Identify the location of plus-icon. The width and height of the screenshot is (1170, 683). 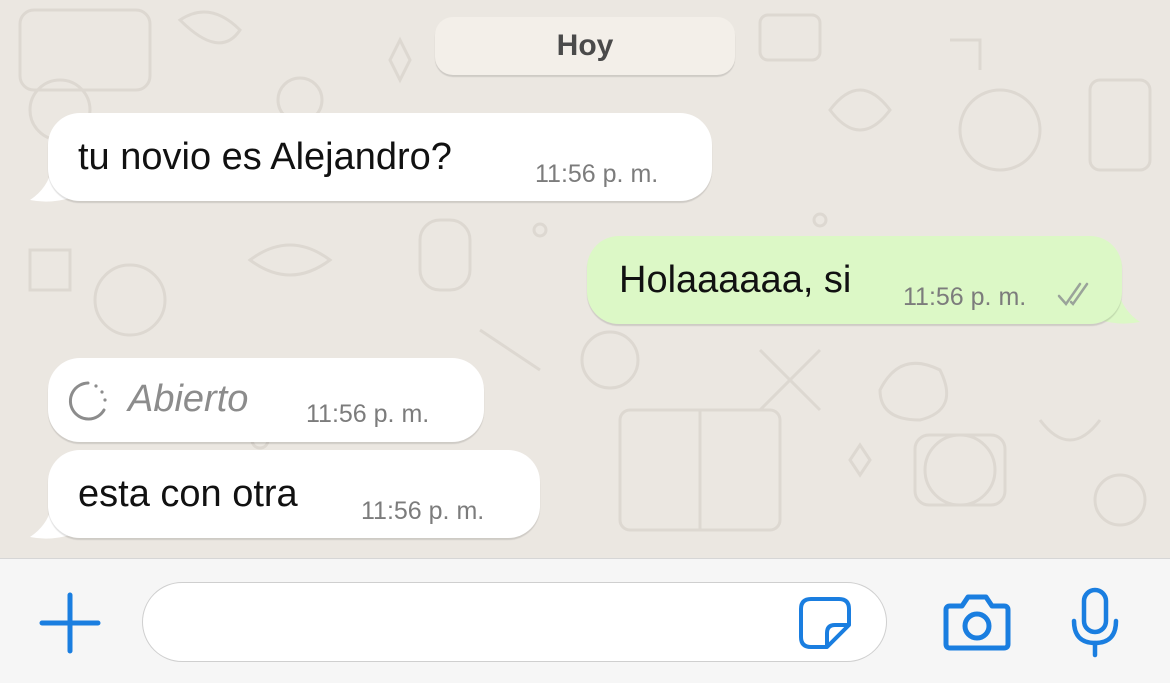
(70, 623).